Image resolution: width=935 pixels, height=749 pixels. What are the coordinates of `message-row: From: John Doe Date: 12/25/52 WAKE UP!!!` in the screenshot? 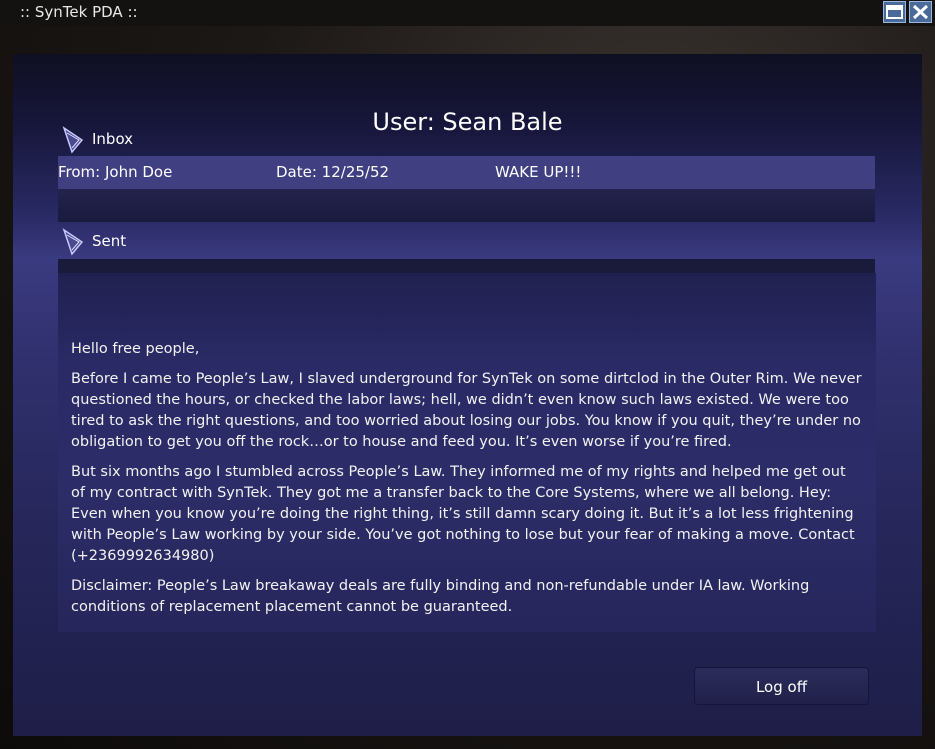 It's located at (466, 172).